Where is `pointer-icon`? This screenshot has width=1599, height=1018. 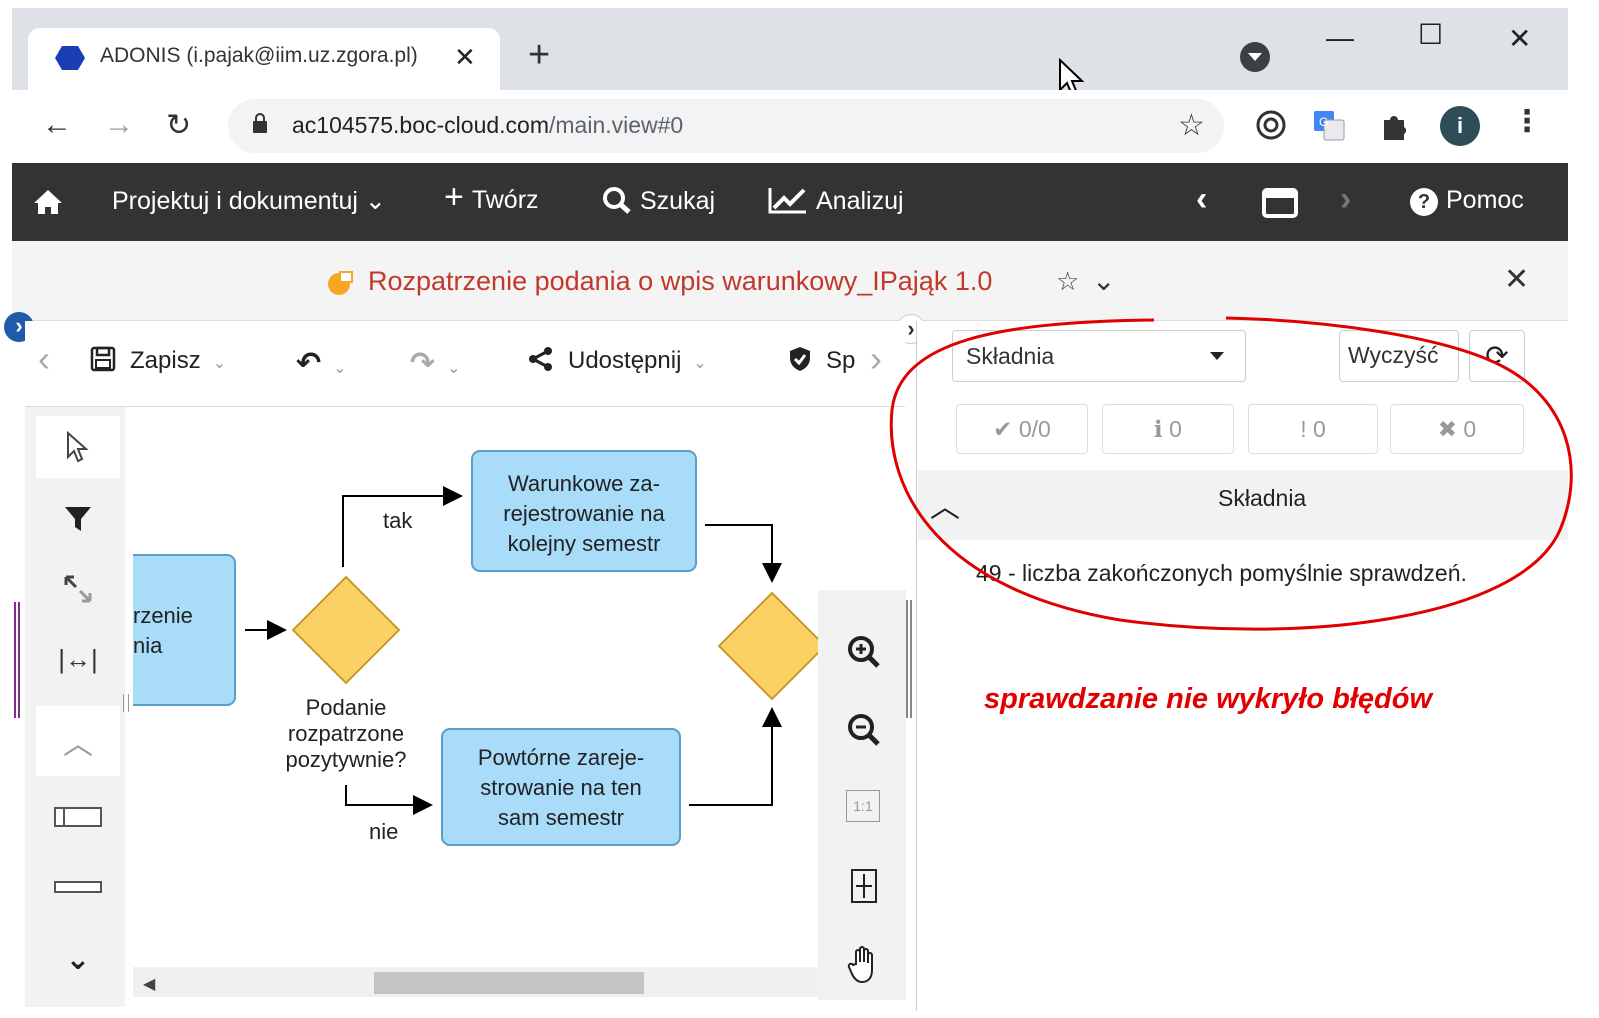
pointer-icon is located at coordinates (78, 447).